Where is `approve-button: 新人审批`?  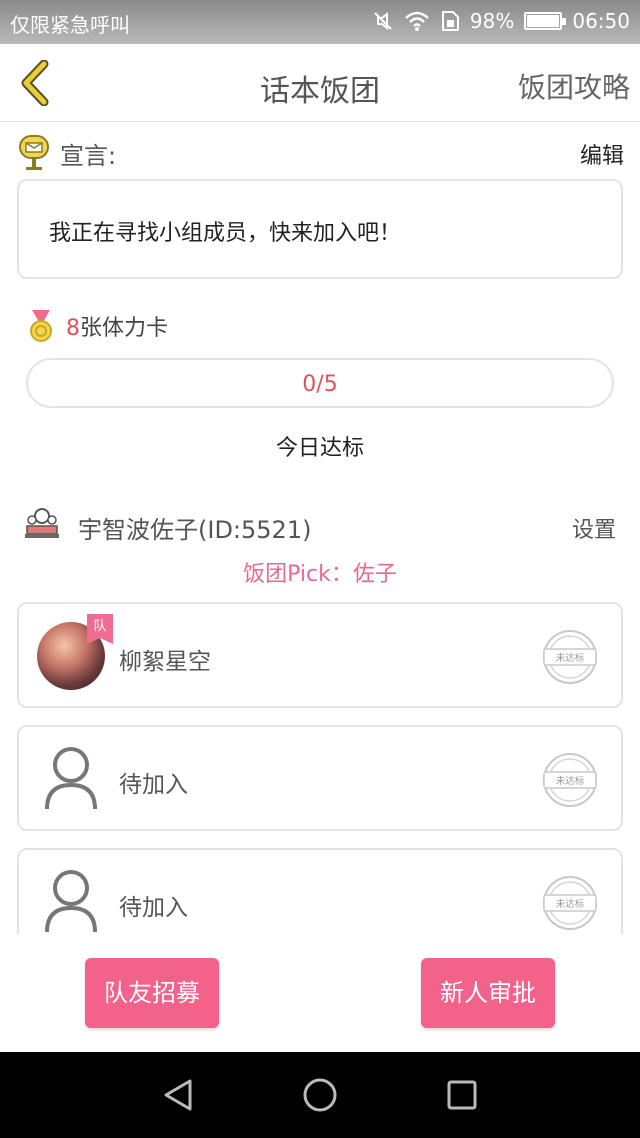
approve-button: 新人审批 is located at coordinates (488, 993).